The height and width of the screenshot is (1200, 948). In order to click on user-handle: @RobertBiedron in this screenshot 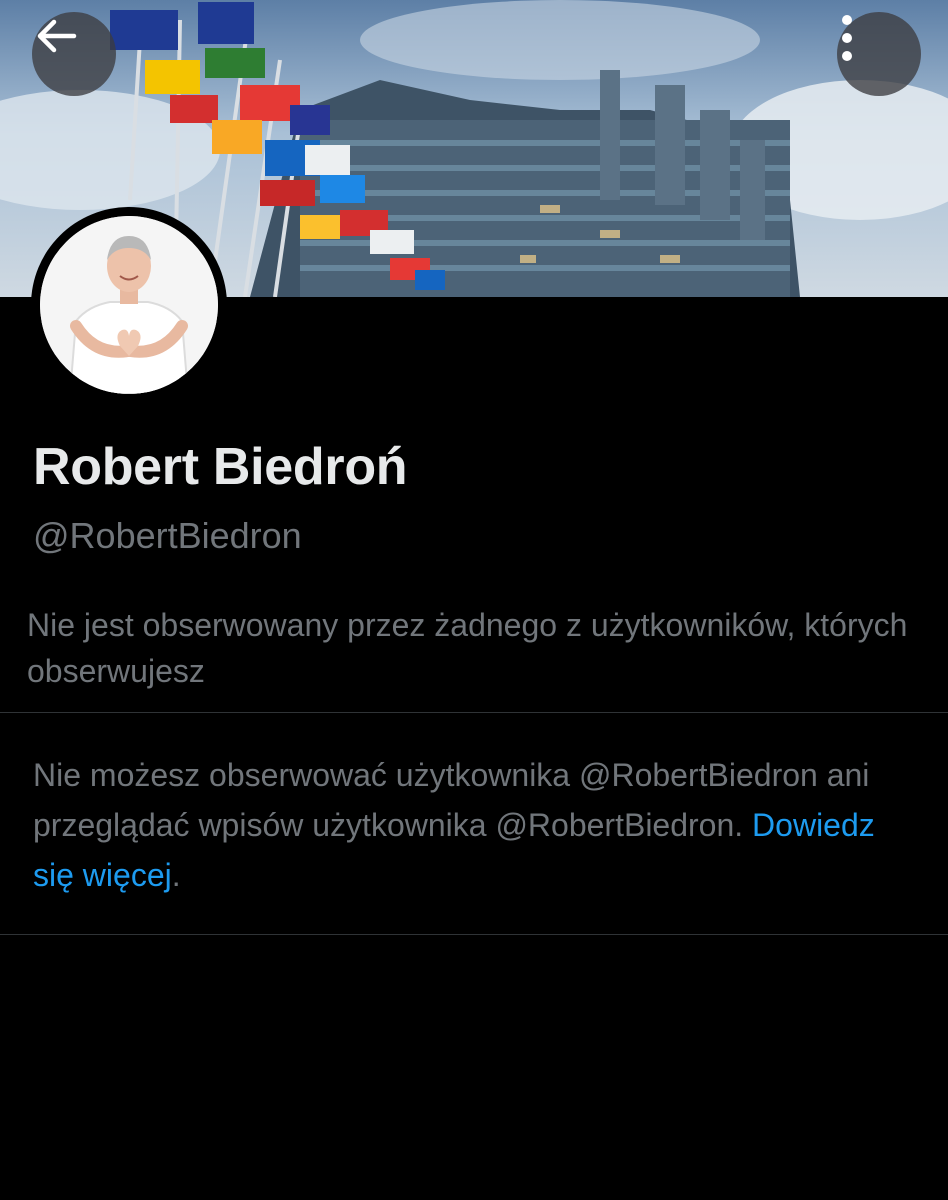, I will do `click(167, 535)`.